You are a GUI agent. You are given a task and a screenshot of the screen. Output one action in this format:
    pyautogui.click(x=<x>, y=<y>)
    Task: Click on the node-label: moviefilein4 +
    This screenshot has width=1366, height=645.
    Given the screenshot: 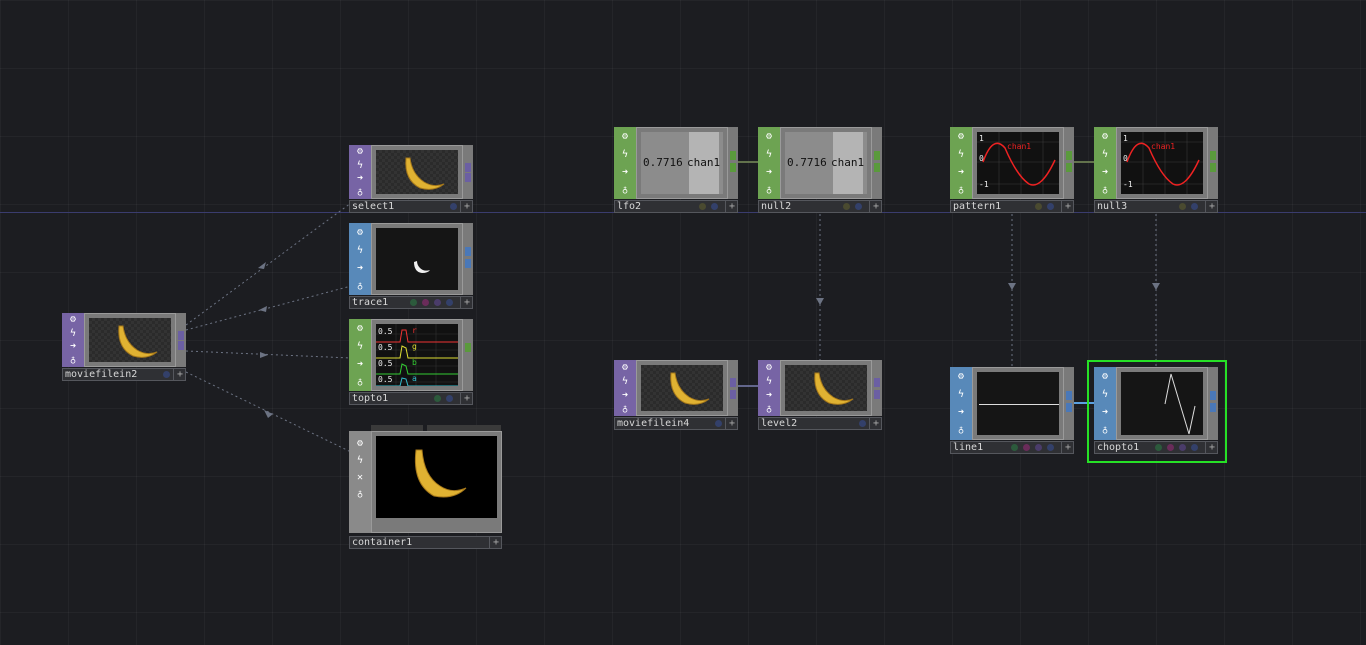 What is the action you would take?
    pyautogui.click(x=676, y=423)
    